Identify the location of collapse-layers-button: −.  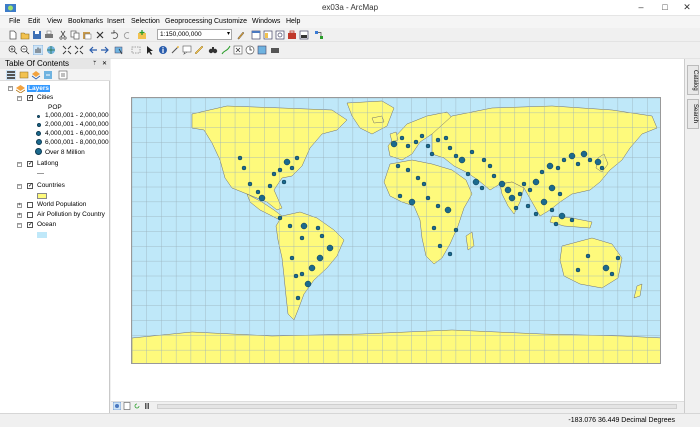
(10, 88).